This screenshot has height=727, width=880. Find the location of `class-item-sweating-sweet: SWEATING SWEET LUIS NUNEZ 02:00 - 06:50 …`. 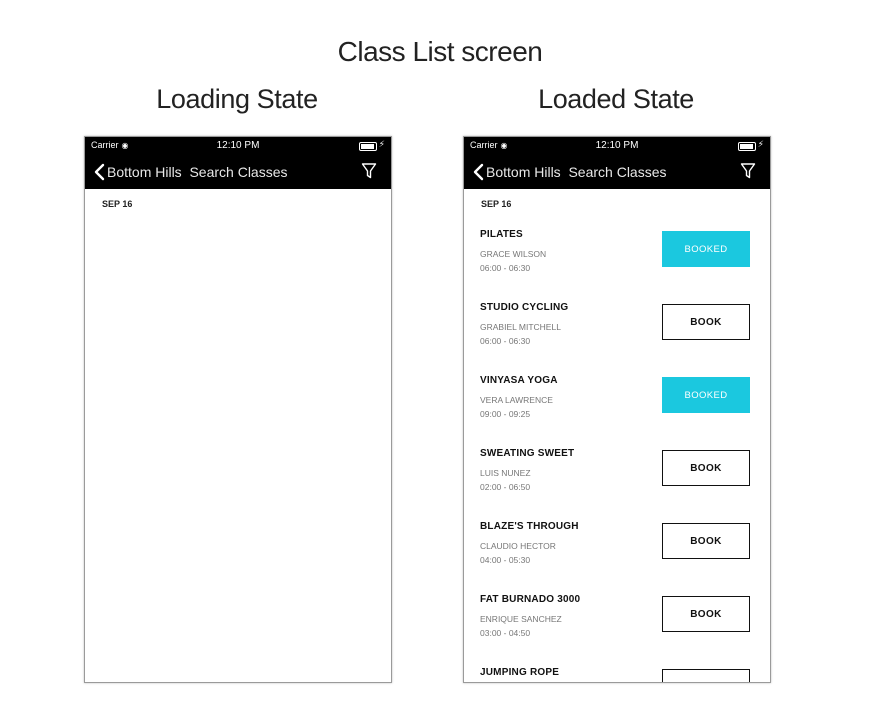

class-item-sweating-sweet: SWEATING SWEET LUIS NUNEZ 02:00 - 06:50 … is located at coordinates (617, 484).